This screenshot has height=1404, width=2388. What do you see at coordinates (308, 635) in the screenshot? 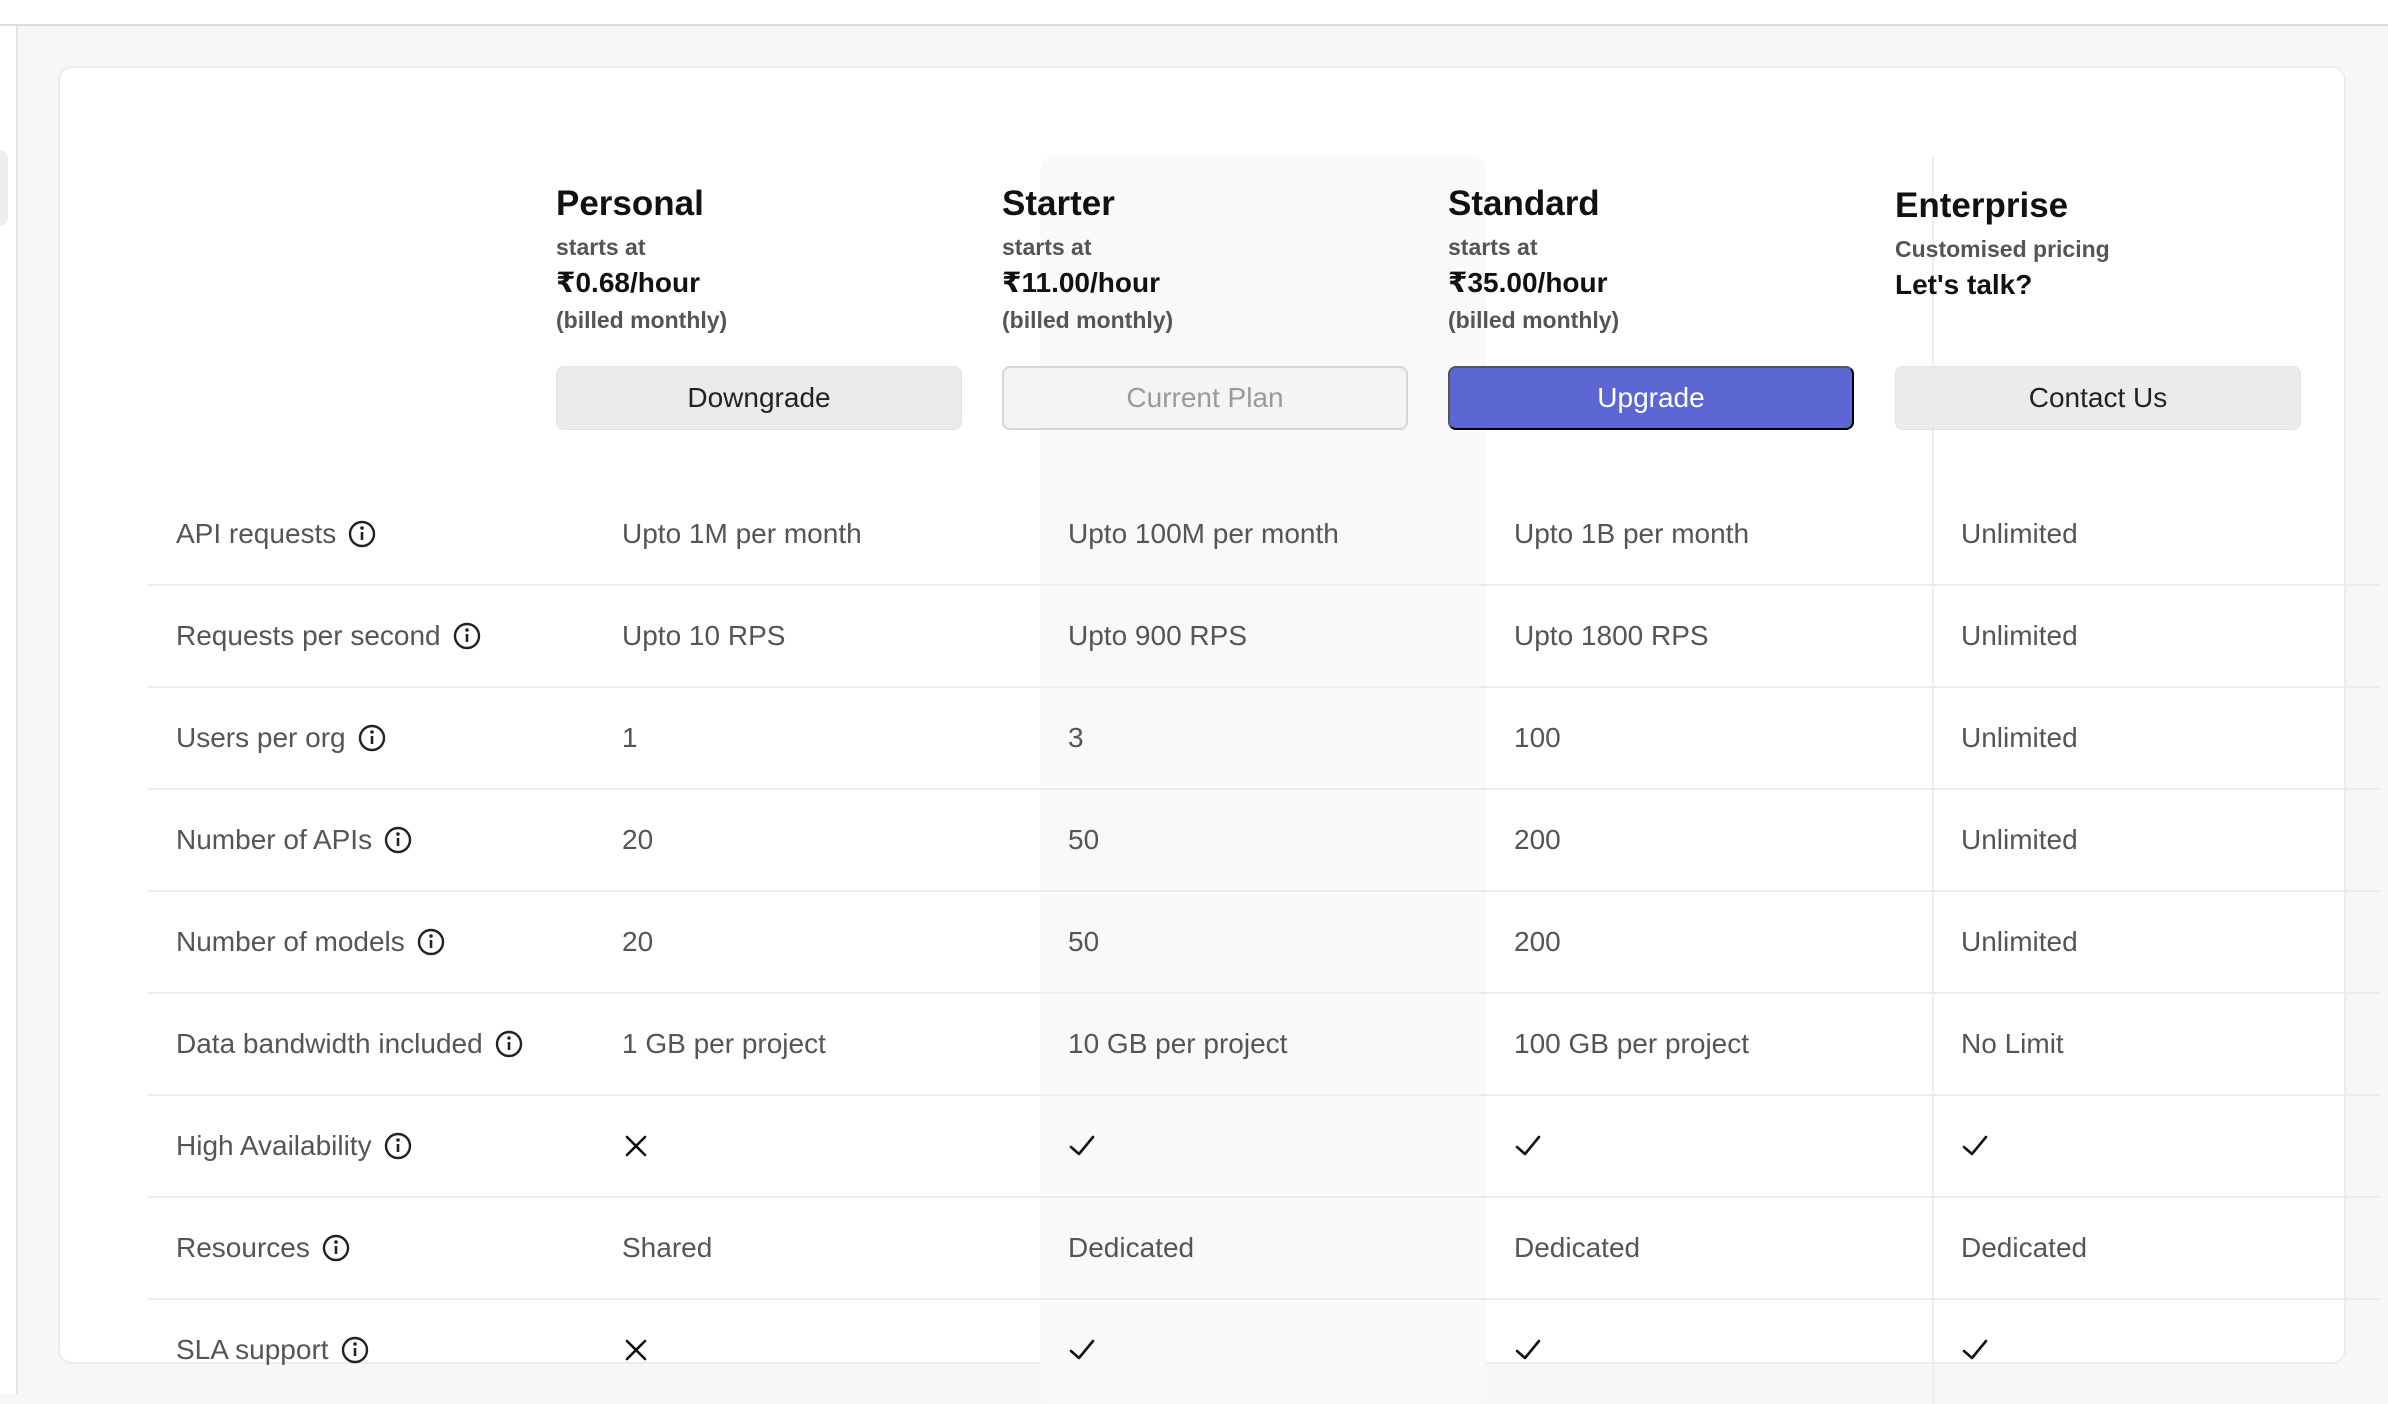
I see `feature-label: Requests per second` at bounding box center [308, 635].